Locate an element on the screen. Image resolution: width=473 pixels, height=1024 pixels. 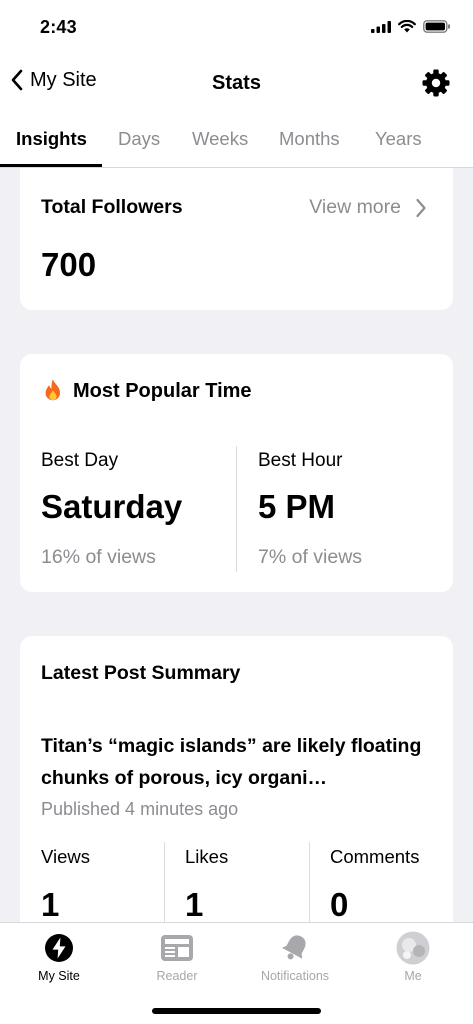
battery-icon is located at coordinates (436, 26).